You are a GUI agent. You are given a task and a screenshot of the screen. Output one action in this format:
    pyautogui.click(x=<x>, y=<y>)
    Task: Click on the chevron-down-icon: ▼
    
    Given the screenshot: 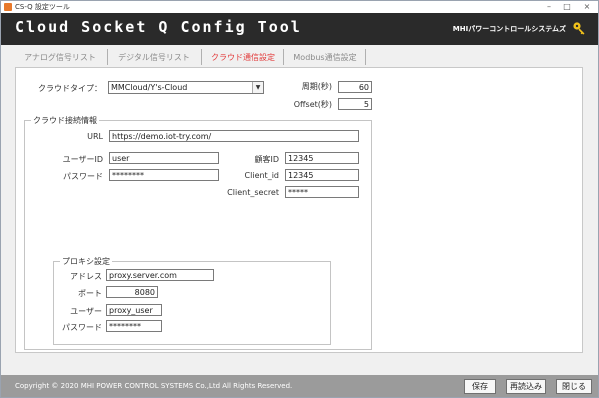 What is the action you would take?
    pyautogui.click(x=257, y=87)
    